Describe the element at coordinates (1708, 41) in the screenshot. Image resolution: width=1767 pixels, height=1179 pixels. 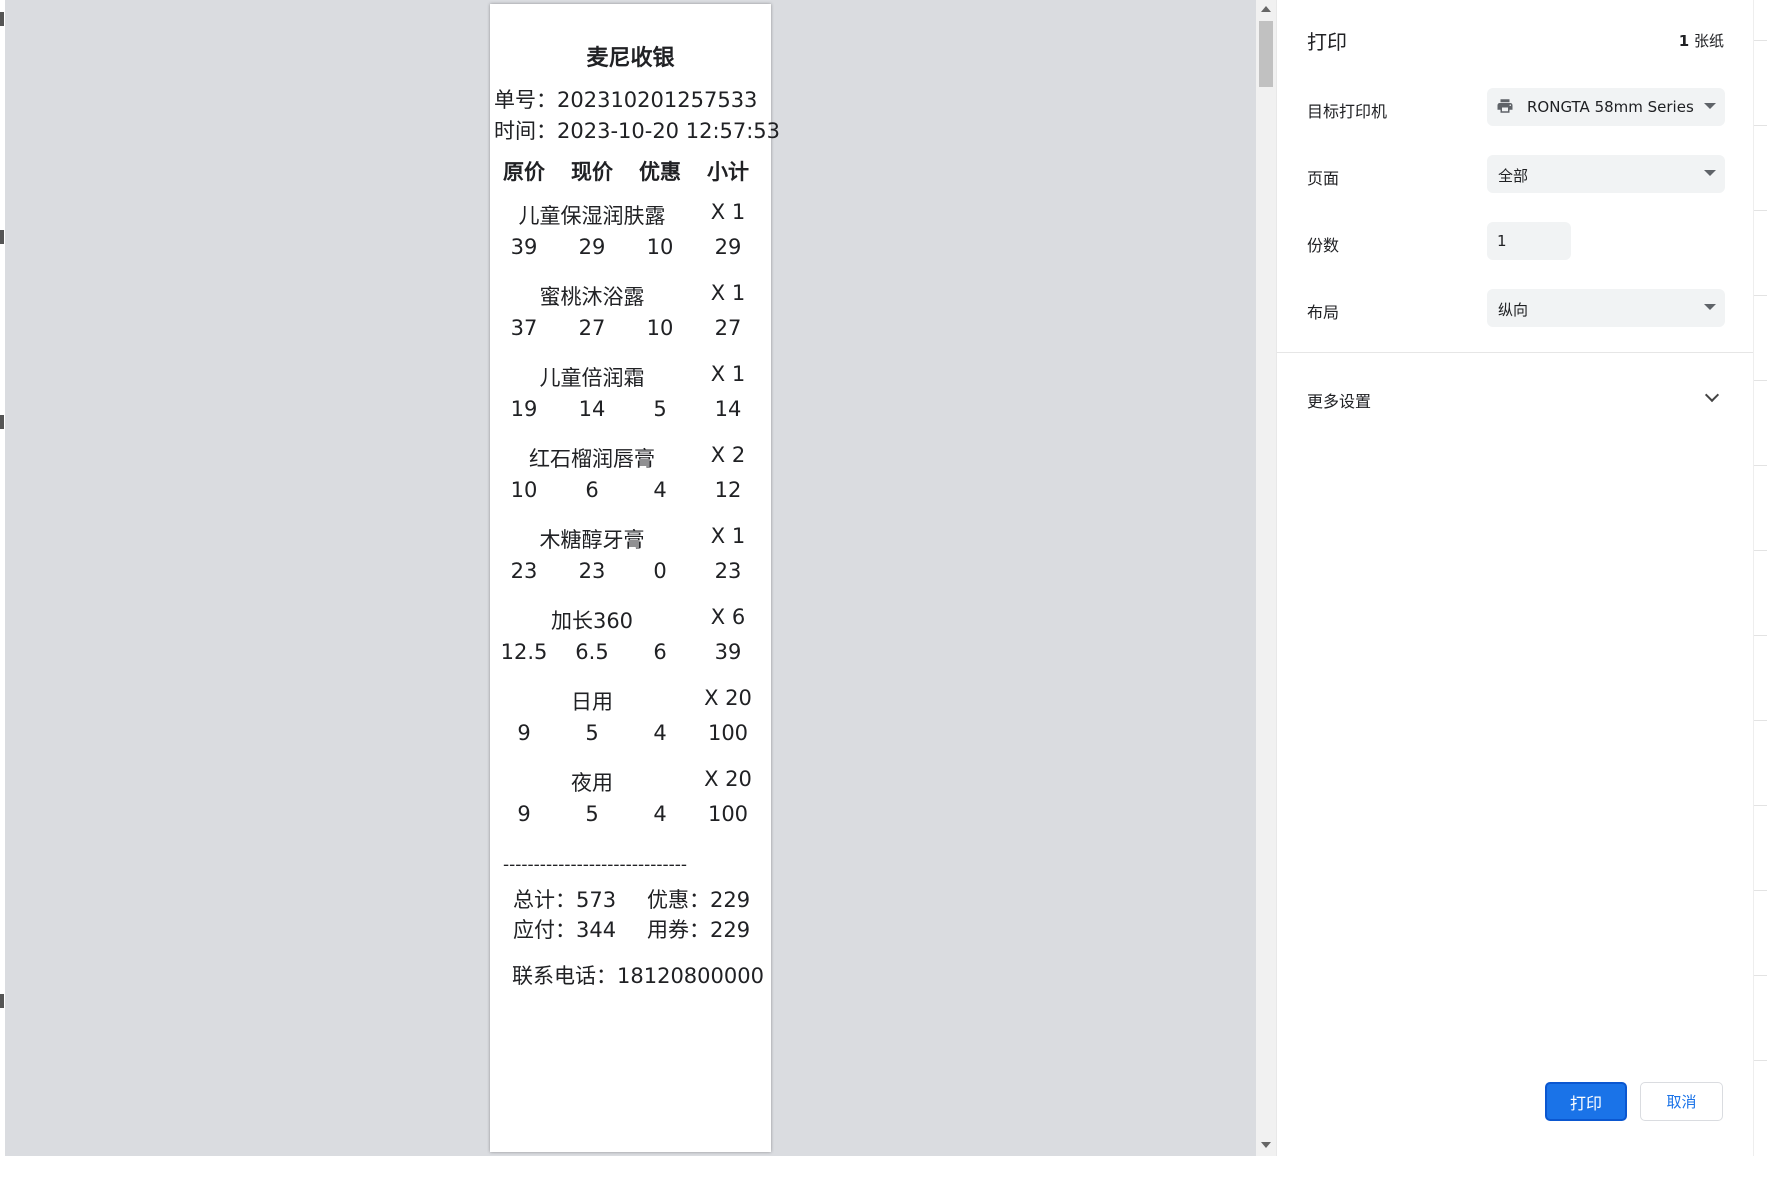
I see `sheet-count-unit: 张纸` at that location.